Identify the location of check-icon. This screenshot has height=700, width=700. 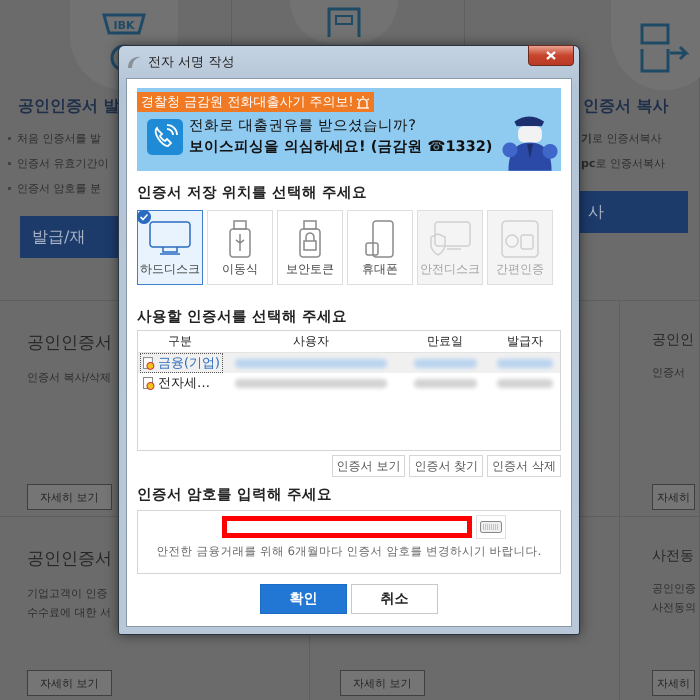
(144, 217).